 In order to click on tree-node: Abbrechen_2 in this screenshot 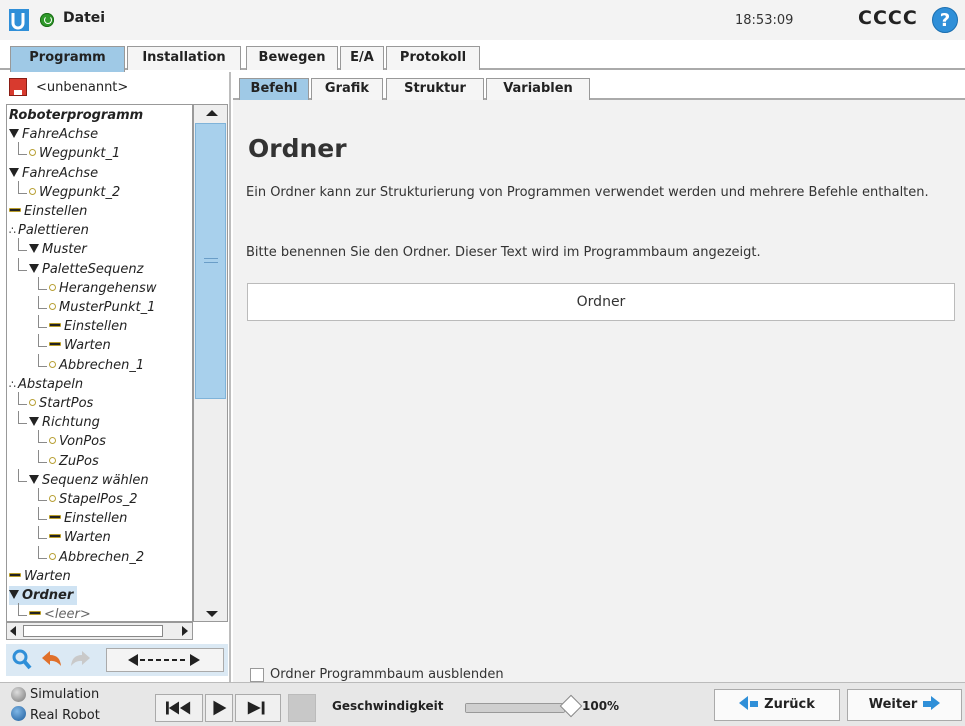, I will do `click(96, 557)`.